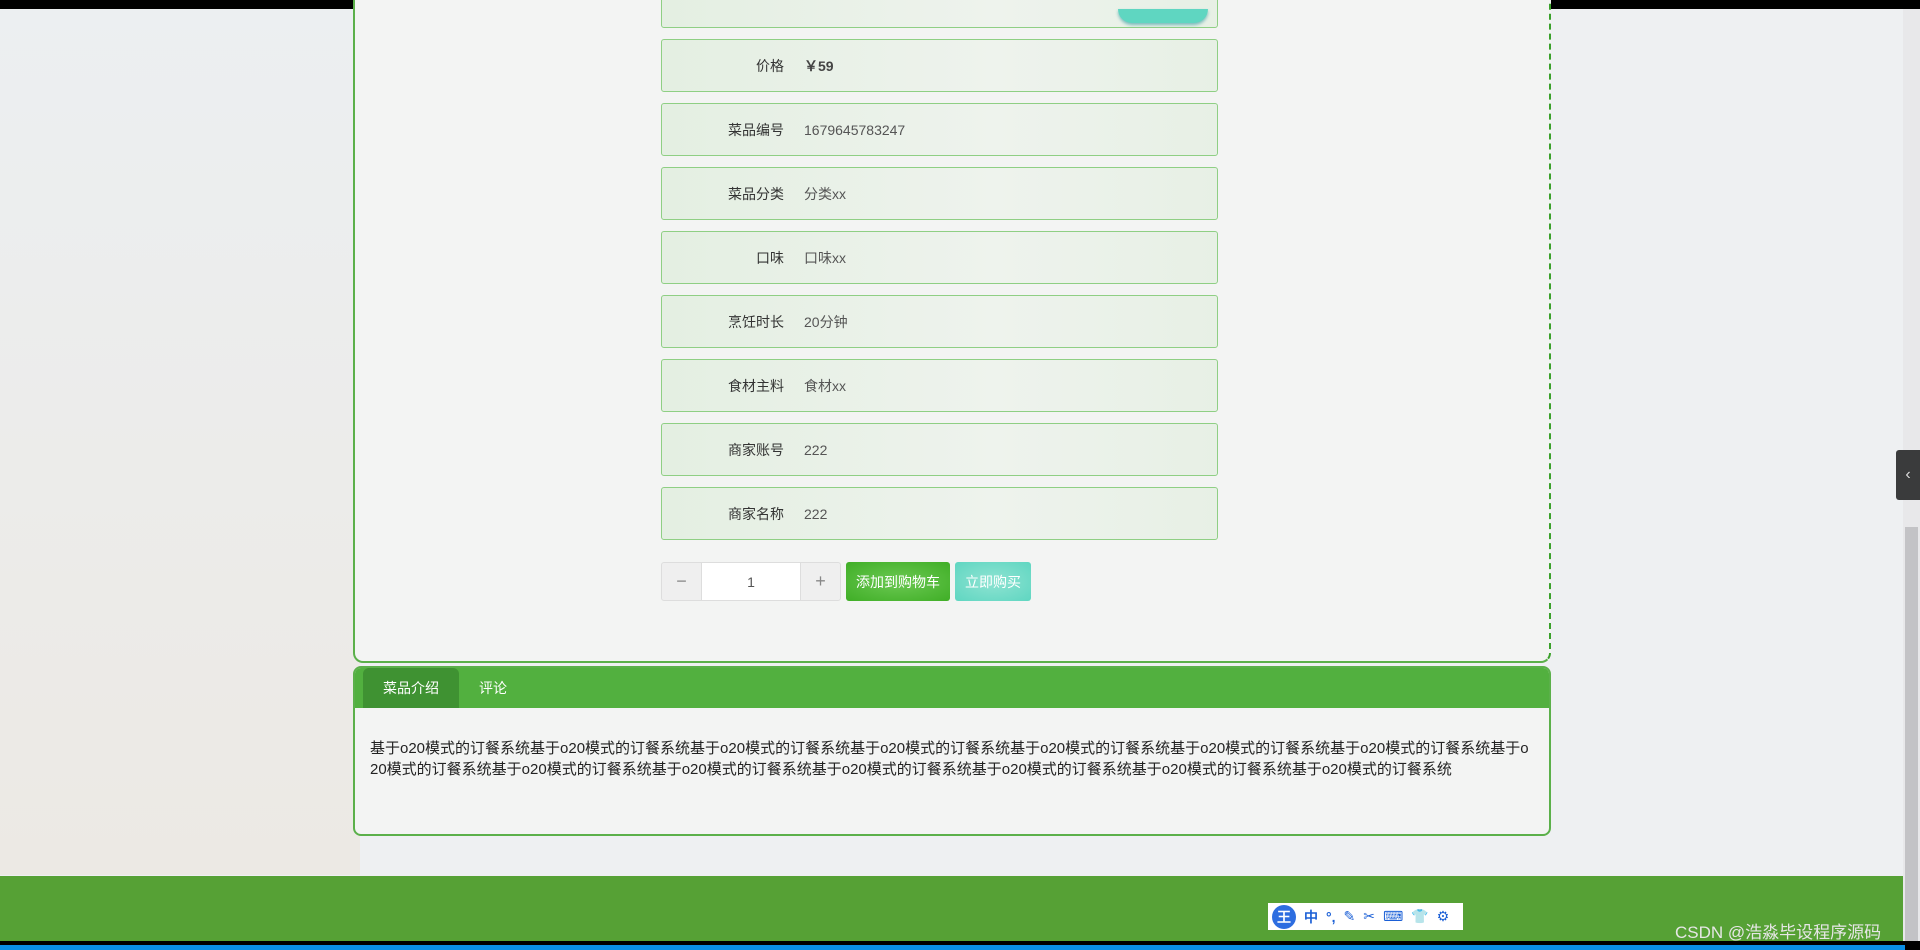 The width and height of the screenshot is (1920, 950). Describe the element at coordinates (939, 513) in the screenshot. I see `field-merchant-name: 商家名称 222` at that location.